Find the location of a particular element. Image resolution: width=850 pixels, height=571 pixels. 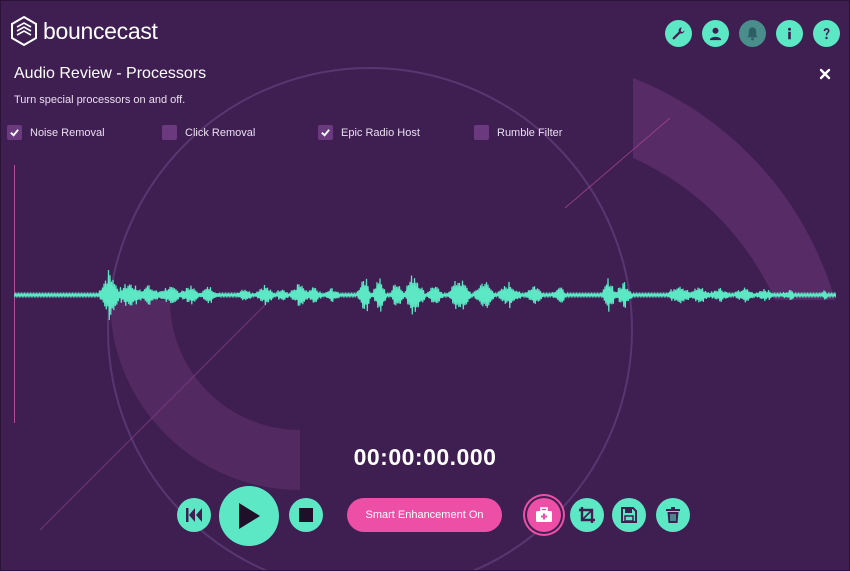

processor-click-removal: Click Removal is located at coordinates (208, 132).